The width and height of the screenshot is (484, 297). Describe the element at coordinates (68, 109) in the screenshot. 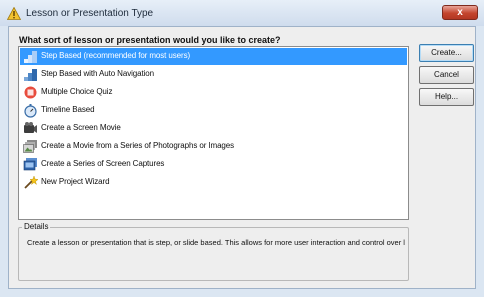

I see `list-item-label: Timeline Based` at that location.